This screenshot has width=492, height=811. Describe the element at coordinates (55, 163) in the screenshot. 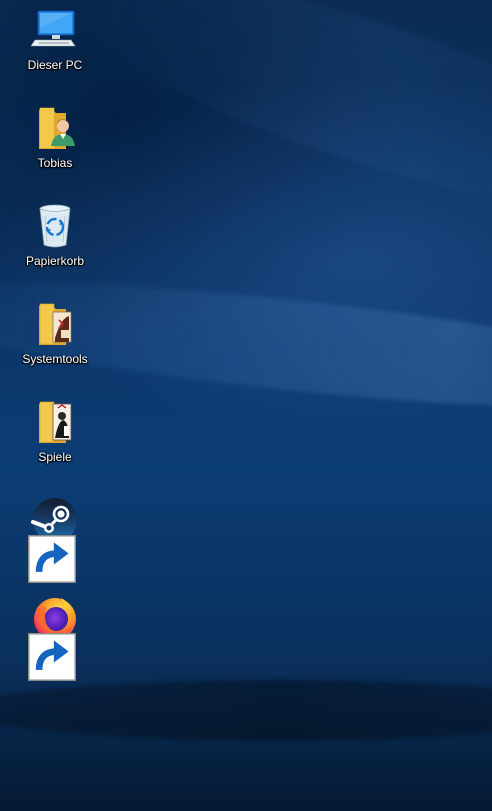

I see `desktop-icon-label: Tobias` at that location.